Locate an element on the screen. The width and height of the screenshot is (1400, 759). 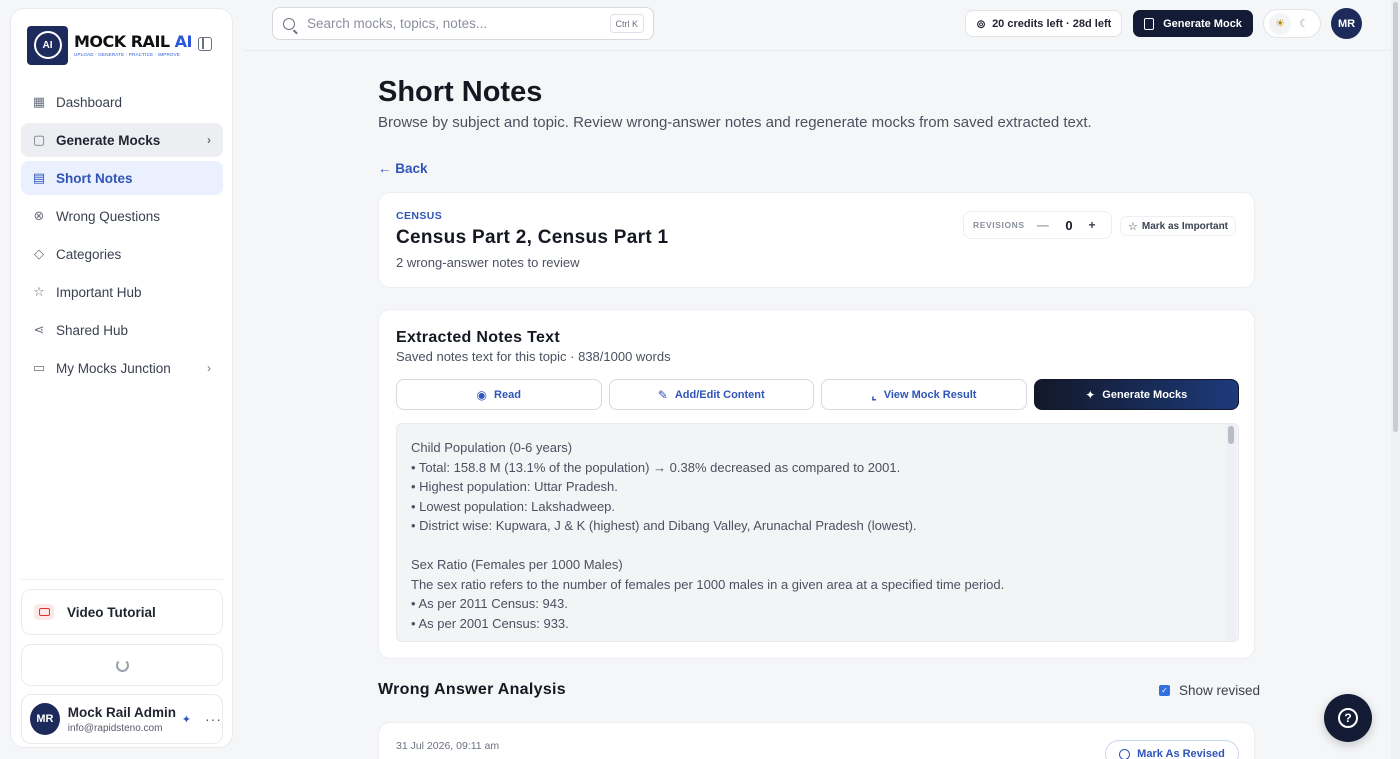
sidebar-item-dashboard: ▦ Dashboard is located at coordinates (122, 102).